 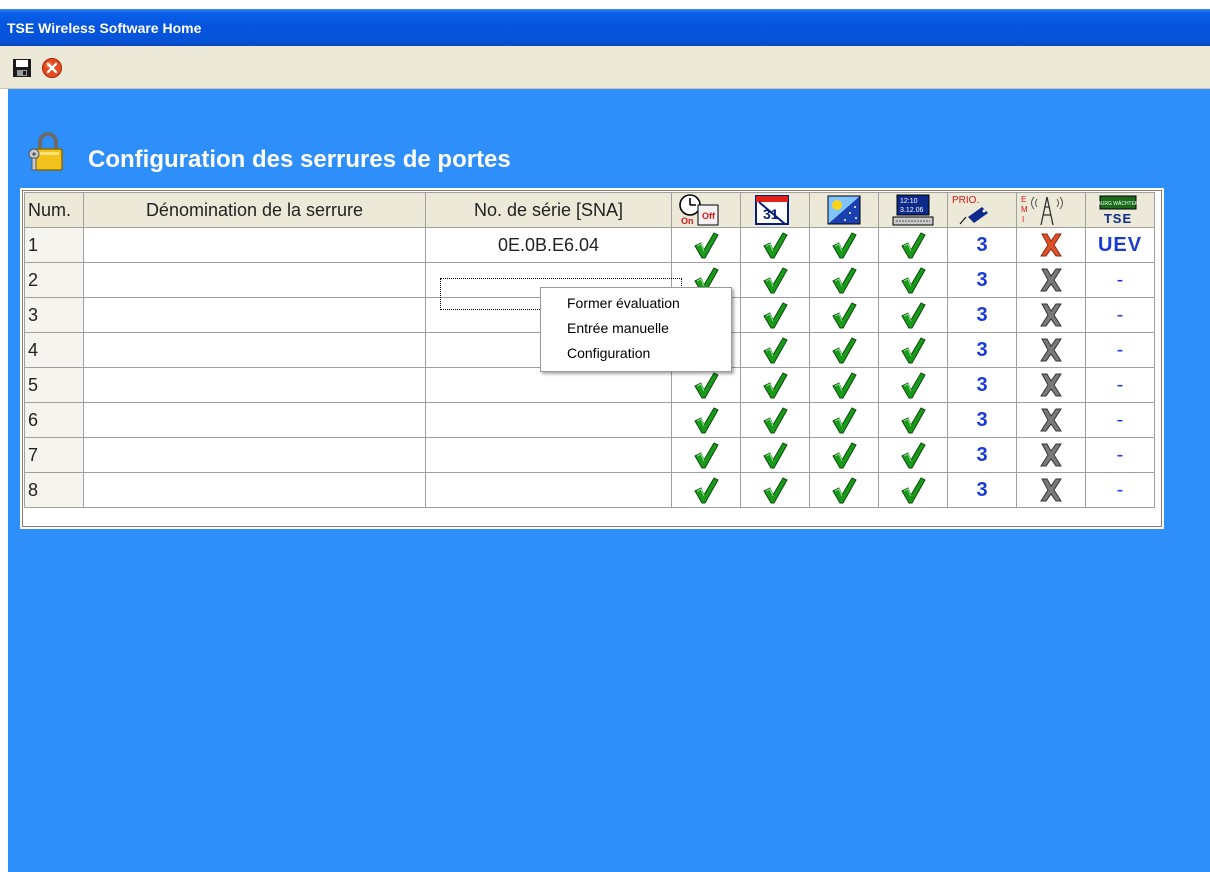 I want to click on table-row: 6 3 -, so click(x=589, y=420).